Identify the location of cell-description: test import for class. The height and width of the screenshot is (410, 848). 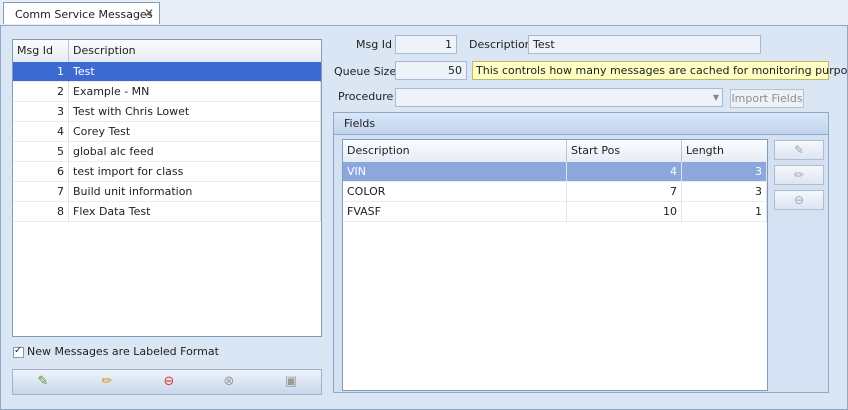
(195, 172).